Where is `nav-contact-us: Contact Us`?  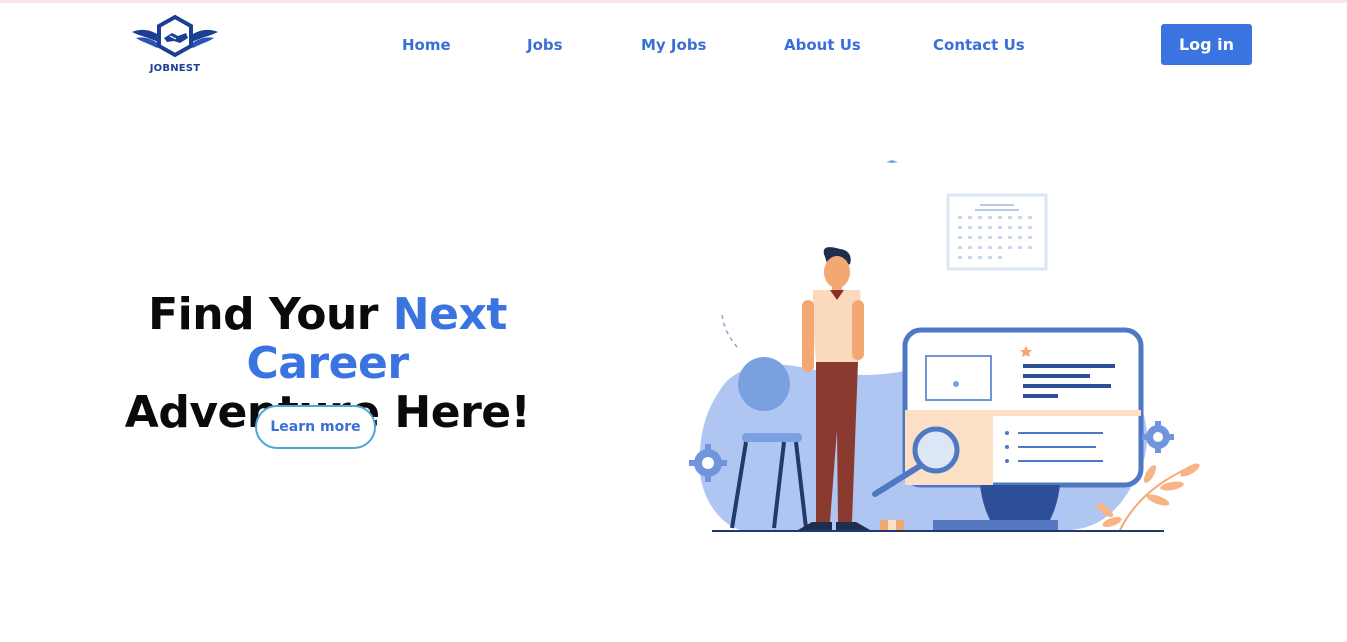 nav-contact-us: Contact Us is located at coordinates (979, 45).